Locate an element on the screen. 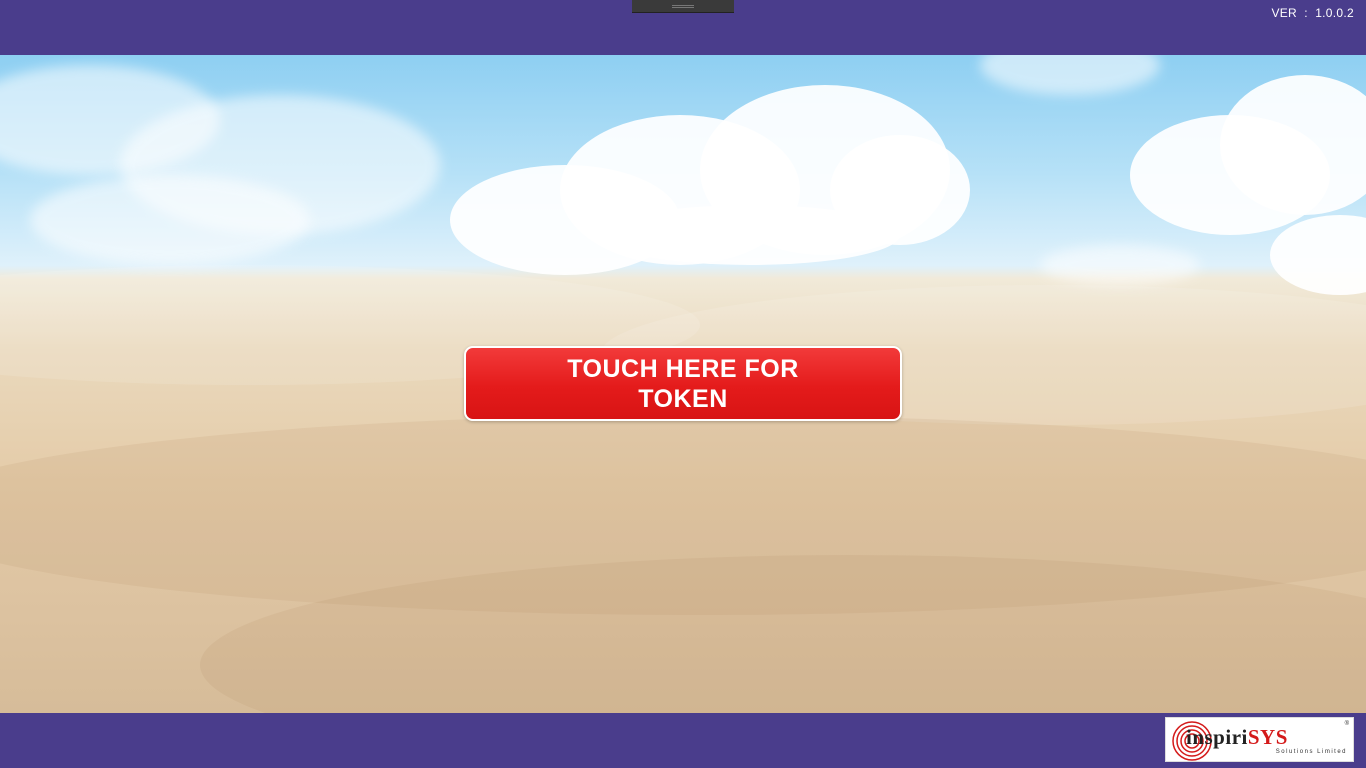 The height and width of the screenshot is (768, 1366). inspirisys-logo: inspiriSYS Solutions Limited ® is located at coordinates (1259, 739).